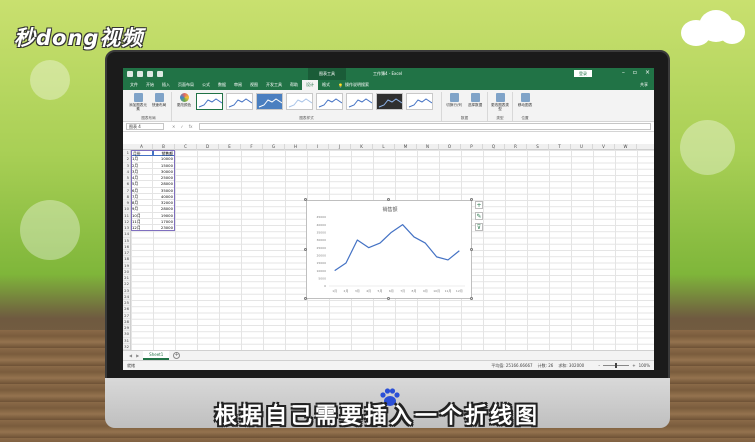 The width and height of the screenshot is (755, 442). What do you see at coordinates (414, 291) in the screenshot?
I see `x-tick-label: 8月` at bounding box center [414, 291].